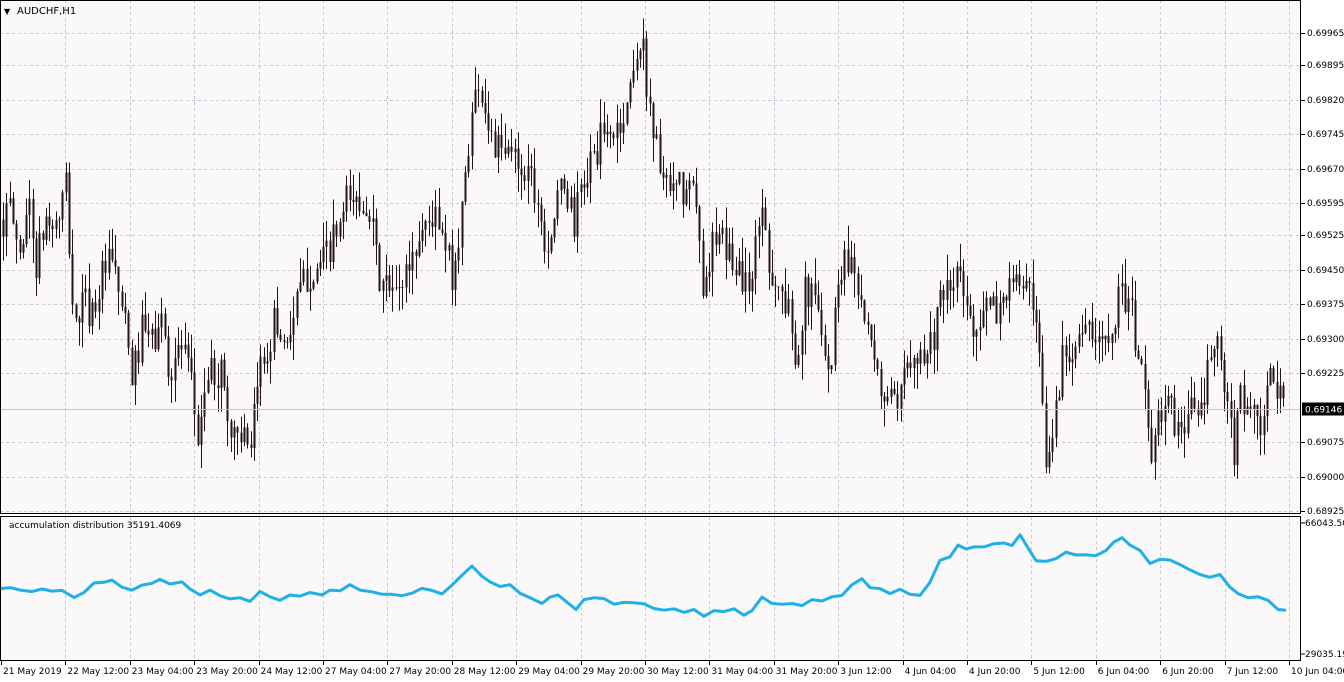  Describe the element at coordinates (1325, 512) in the screenshot. I see `price-tick-label: 0.68925` at that location.